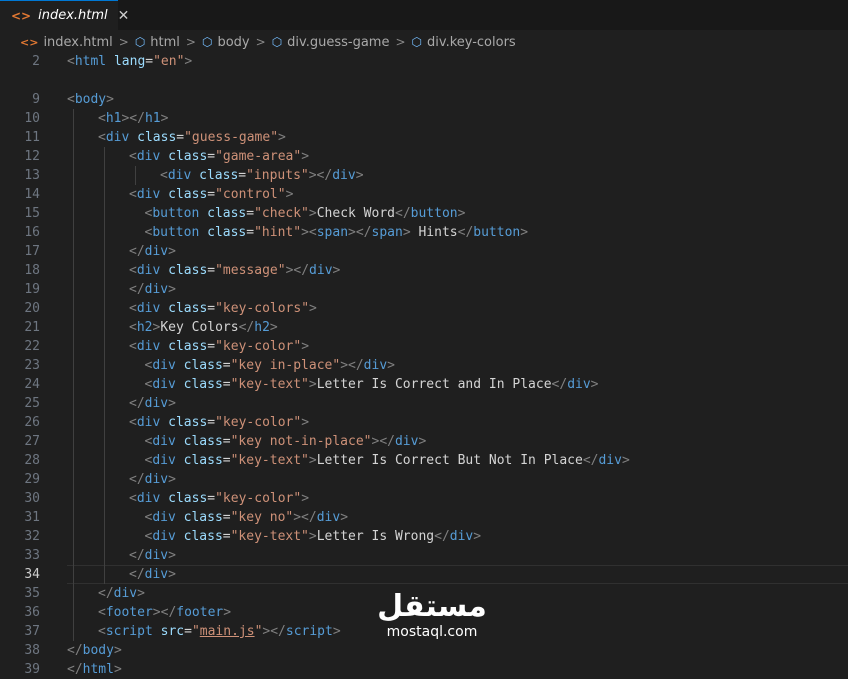 This screenshot has width=848, height=679. I want to click on line-number: 35, so click(32, 593).